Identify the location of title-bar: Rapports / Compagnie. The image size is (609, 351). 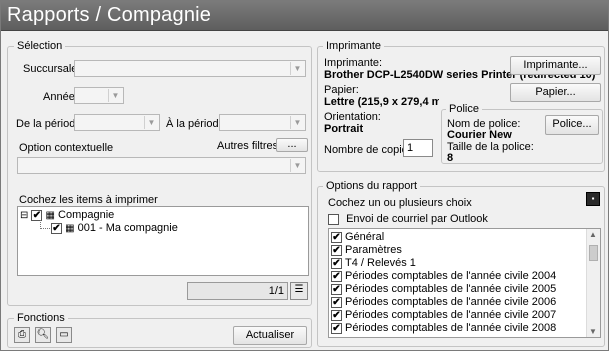
(304, 16).